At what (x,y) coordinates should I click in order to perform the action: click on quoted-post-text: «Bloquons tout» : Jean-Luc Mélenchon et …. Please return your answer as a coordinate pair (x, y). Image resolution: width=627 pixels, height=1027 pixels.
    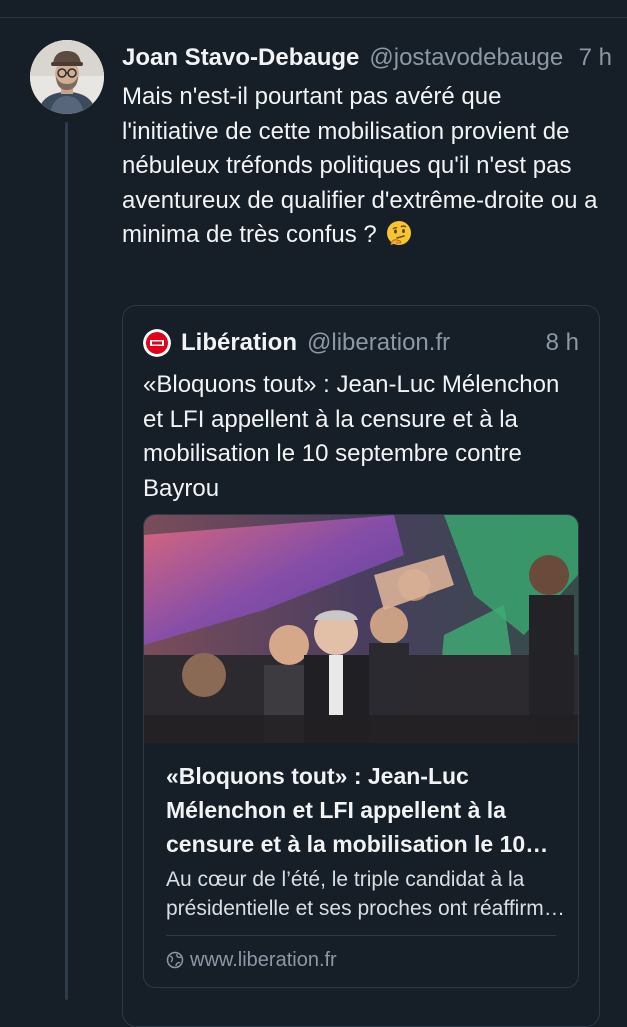
    Looking at the image, I should click on (351, 436).